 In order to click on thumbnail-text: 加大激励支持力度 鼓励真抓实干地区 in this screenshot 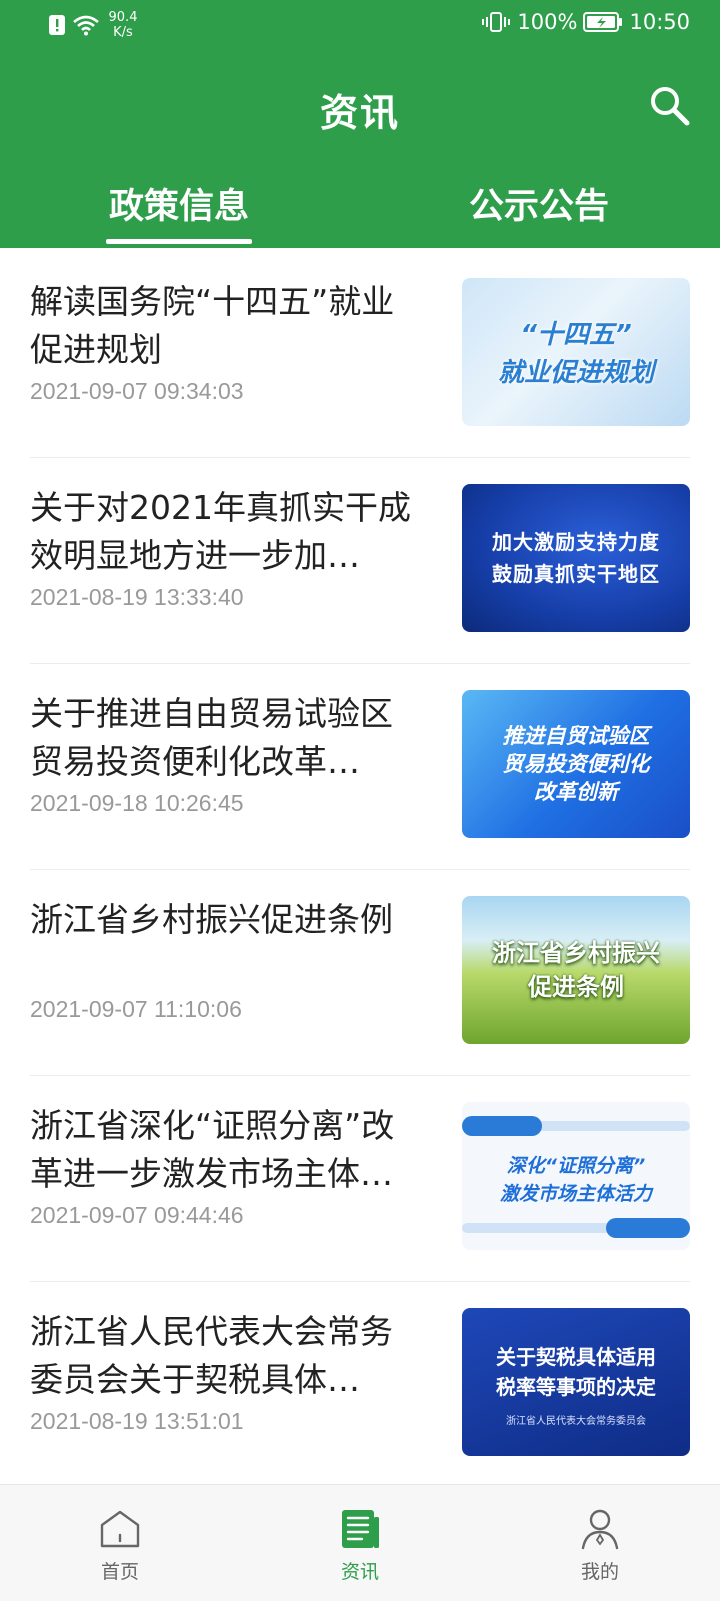, I will do `click(576, 558)`.